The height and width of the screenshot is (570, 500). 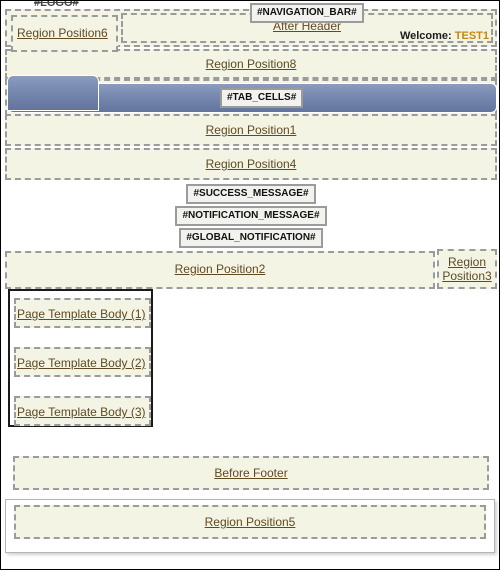 What do you see at coordinates (307, 13) in the screenshot?
I see `navigation-bar-token: #NAVIGATION_BAR#` at bounding box center [307, 13].